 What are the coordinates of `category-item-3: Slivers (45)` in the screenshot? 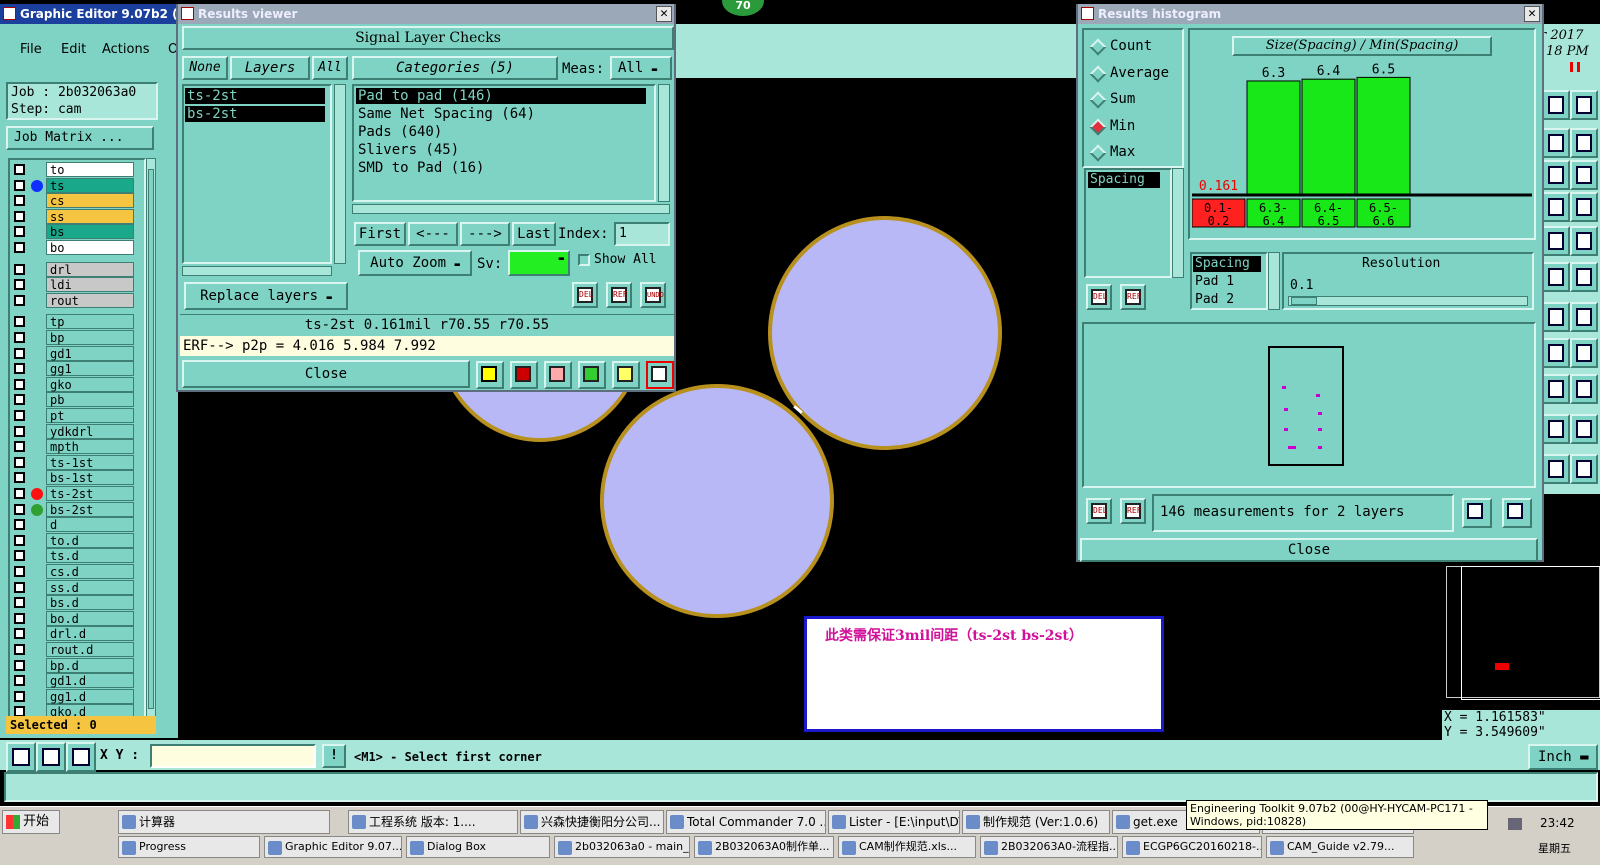 It's located at (407, 150).